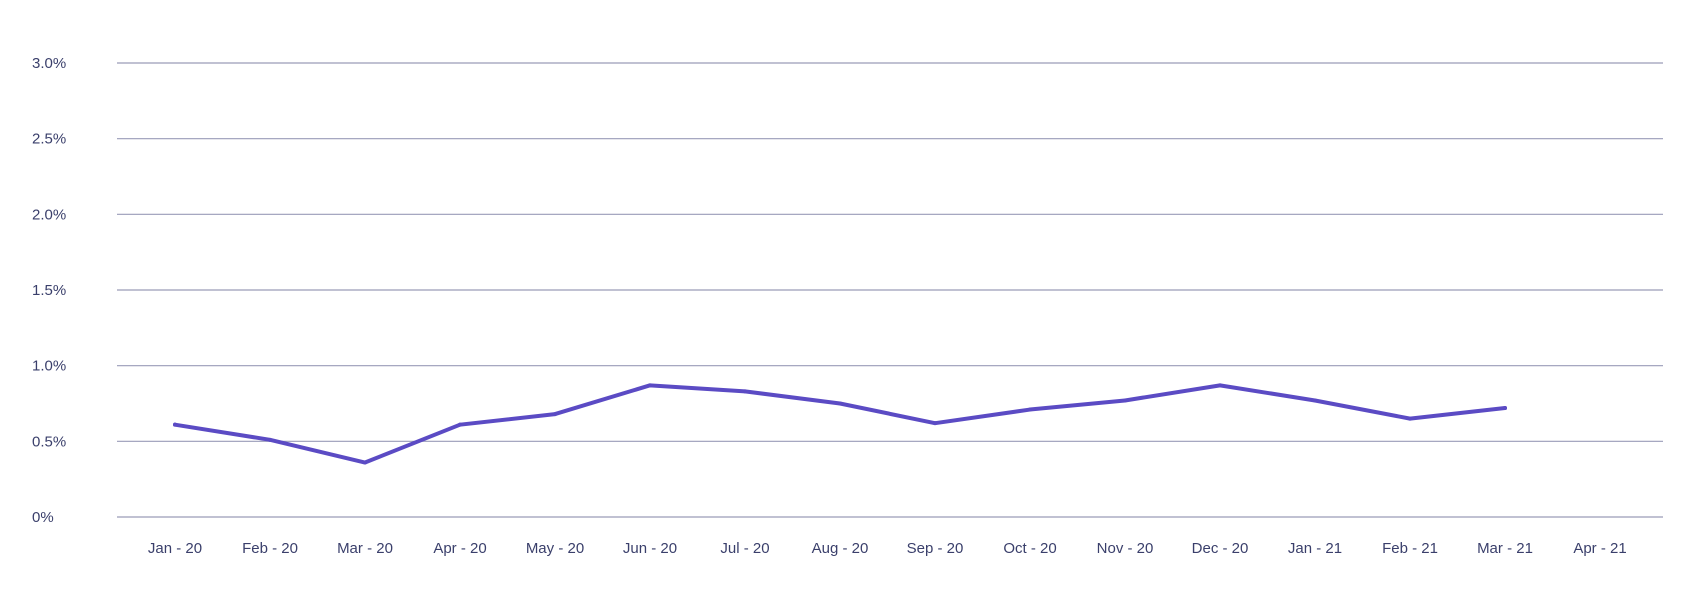 The height and width of the screenshot is (610, 1698). I want to click on series-line, so click(840, 424).